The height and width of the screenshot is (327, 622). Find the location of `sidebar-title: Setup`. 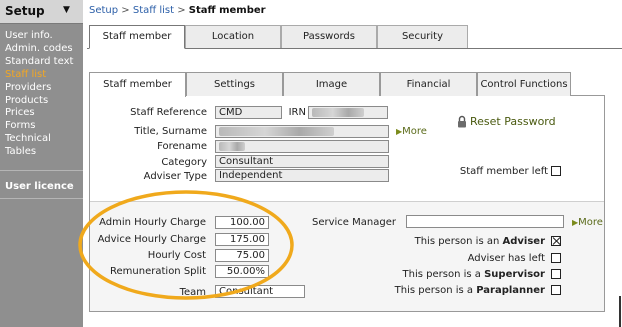

sidebar-title: Setup is located at coordinates (25, 11).